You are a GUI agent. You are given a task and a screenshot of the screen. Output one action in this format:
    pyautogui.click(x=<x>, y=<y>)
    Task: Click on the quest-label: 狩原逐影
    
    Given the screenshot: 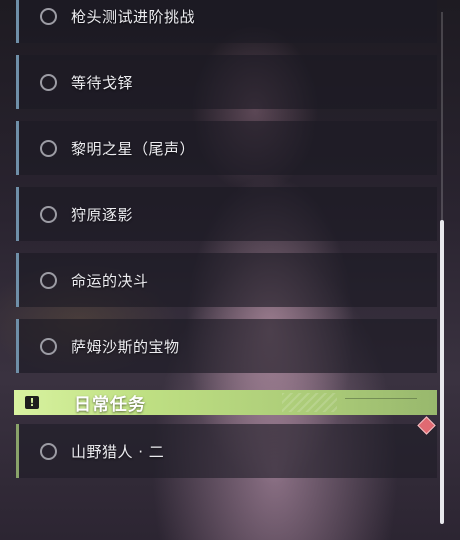 What is the action you would take?
    pyautogui.click(x=102, y=214)
    